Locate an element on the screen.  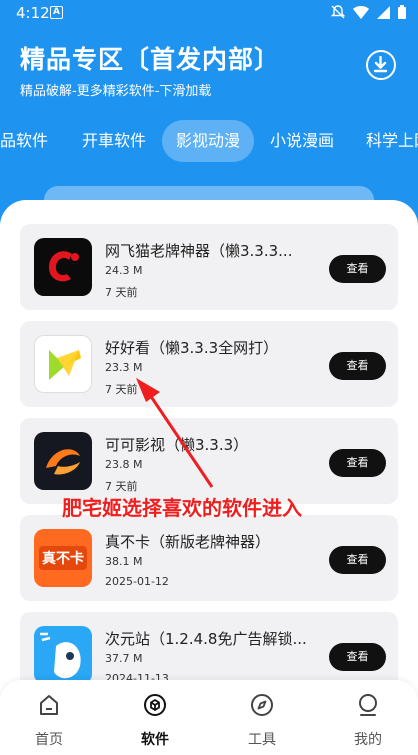
annotation-caption: 肥宅姬选择喜欢的软件进入 is located at coordinates (182, 508).